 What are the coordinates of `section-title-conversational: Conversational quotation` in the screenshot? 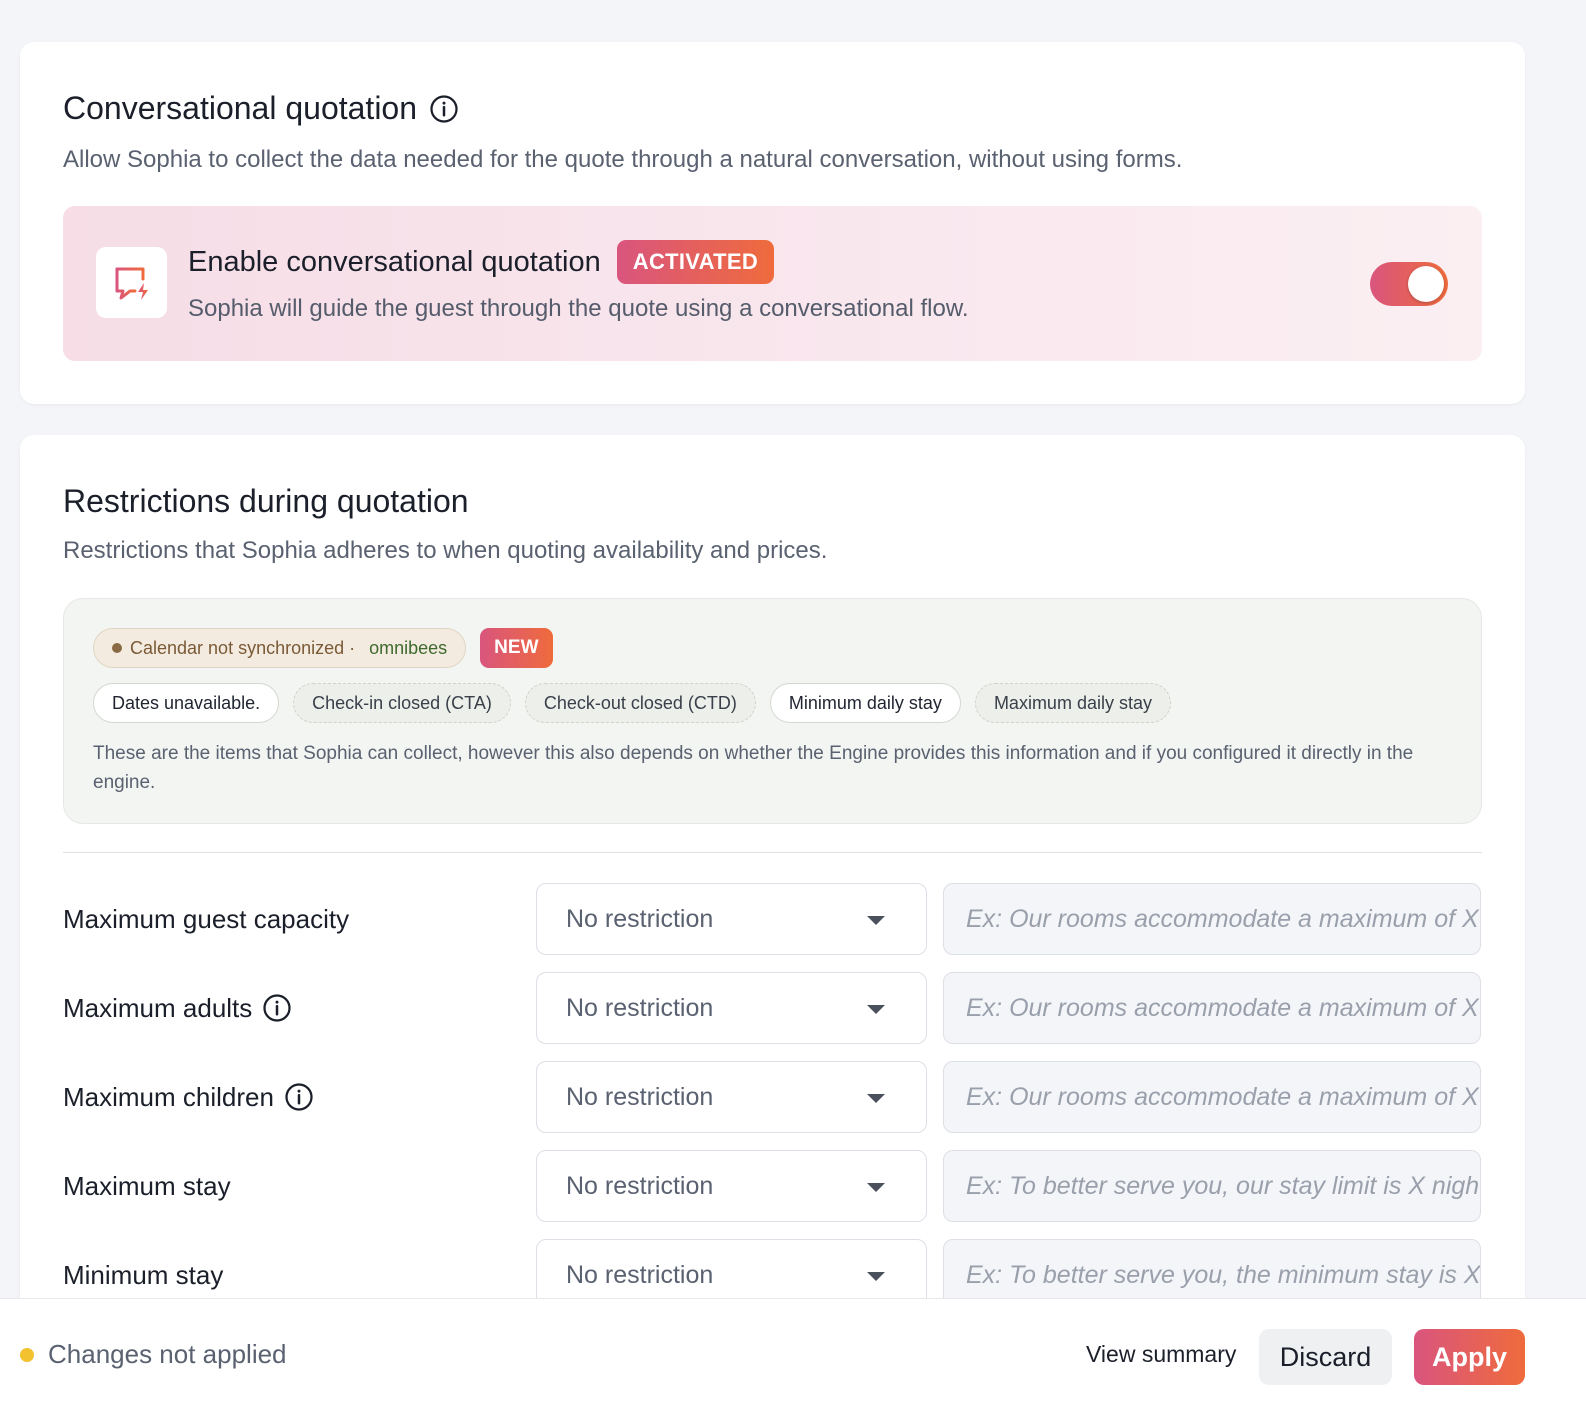 It's located at (261, 108).